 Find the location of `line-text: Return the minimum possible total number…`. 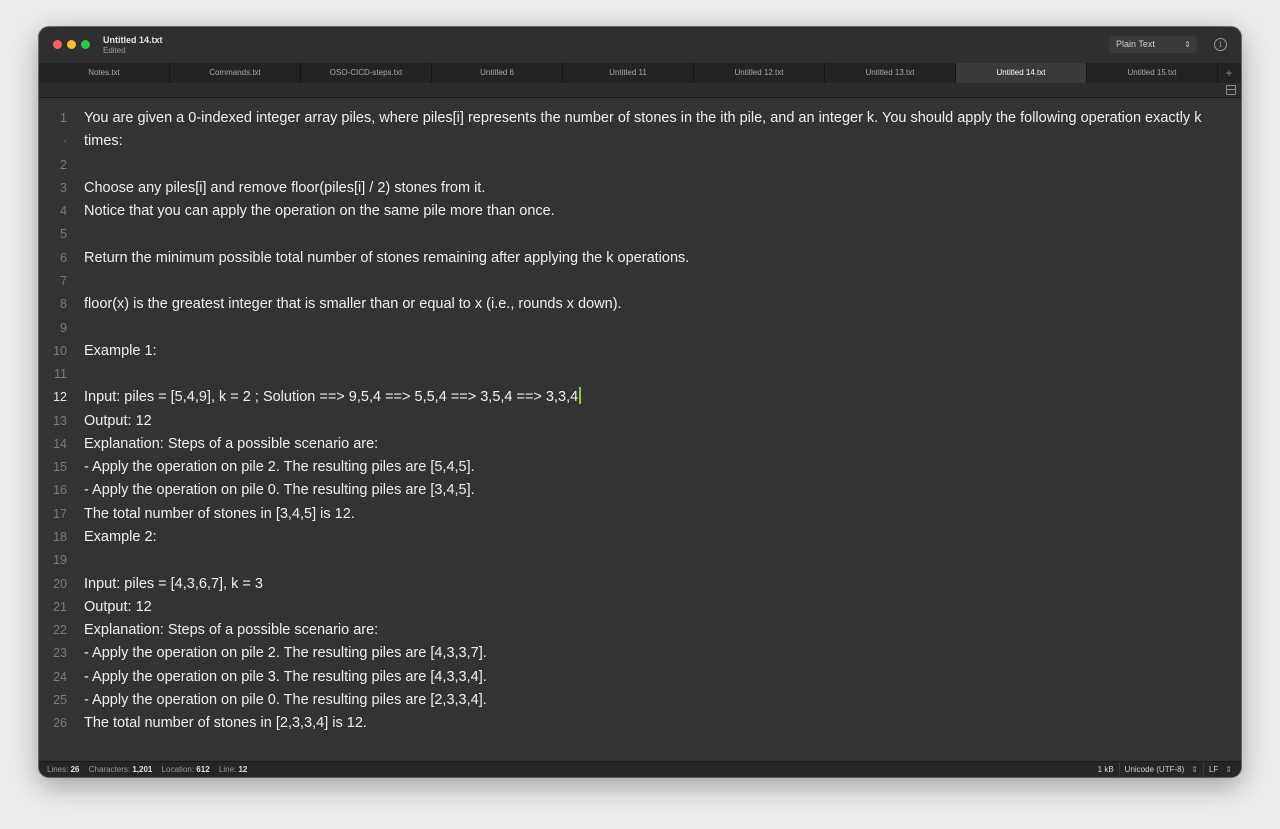

line-text: Return the minimum possible total number… is located at coordinates (386, 258).